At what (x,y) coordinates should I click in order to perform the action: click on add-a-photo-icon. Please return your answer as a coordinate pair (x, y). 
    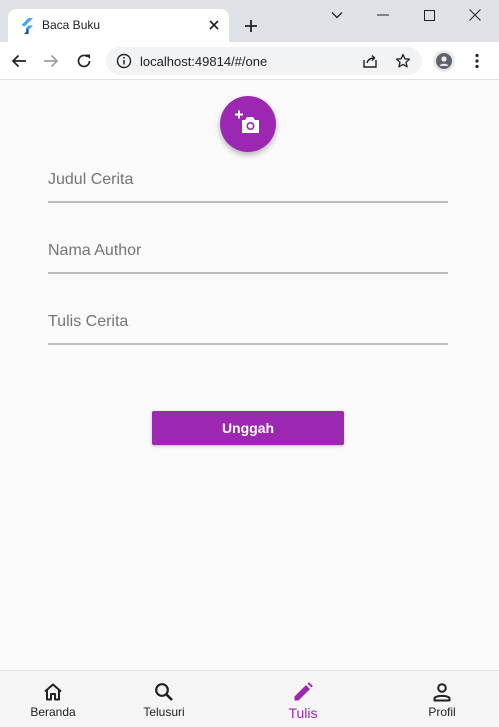
    Looking at the image, I should click on (248, 124).